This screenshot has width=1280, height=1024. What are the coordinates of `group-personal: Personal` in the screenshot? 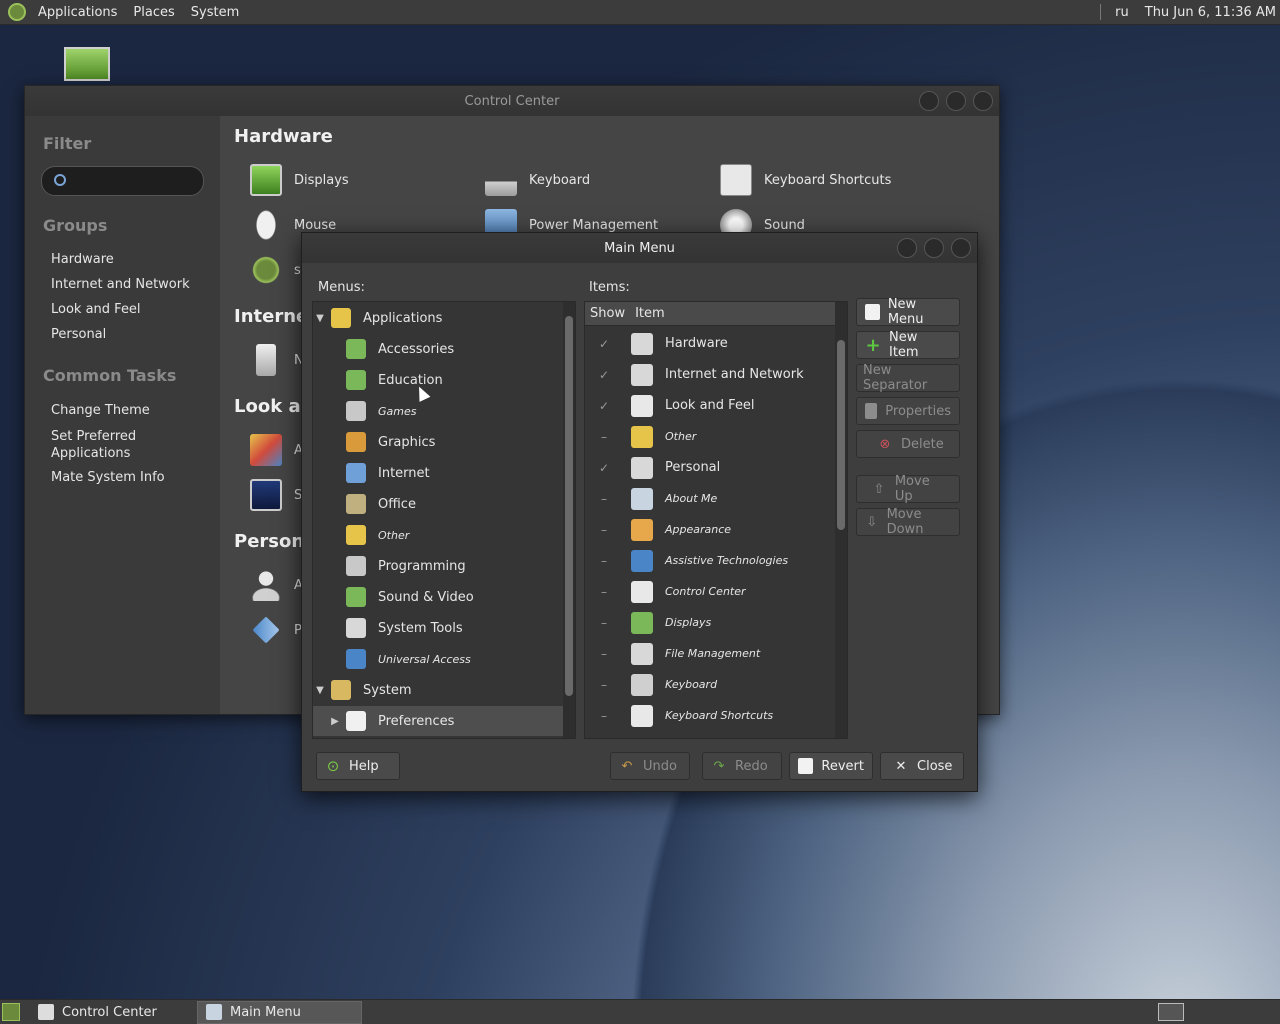 It's located at (65, 334).